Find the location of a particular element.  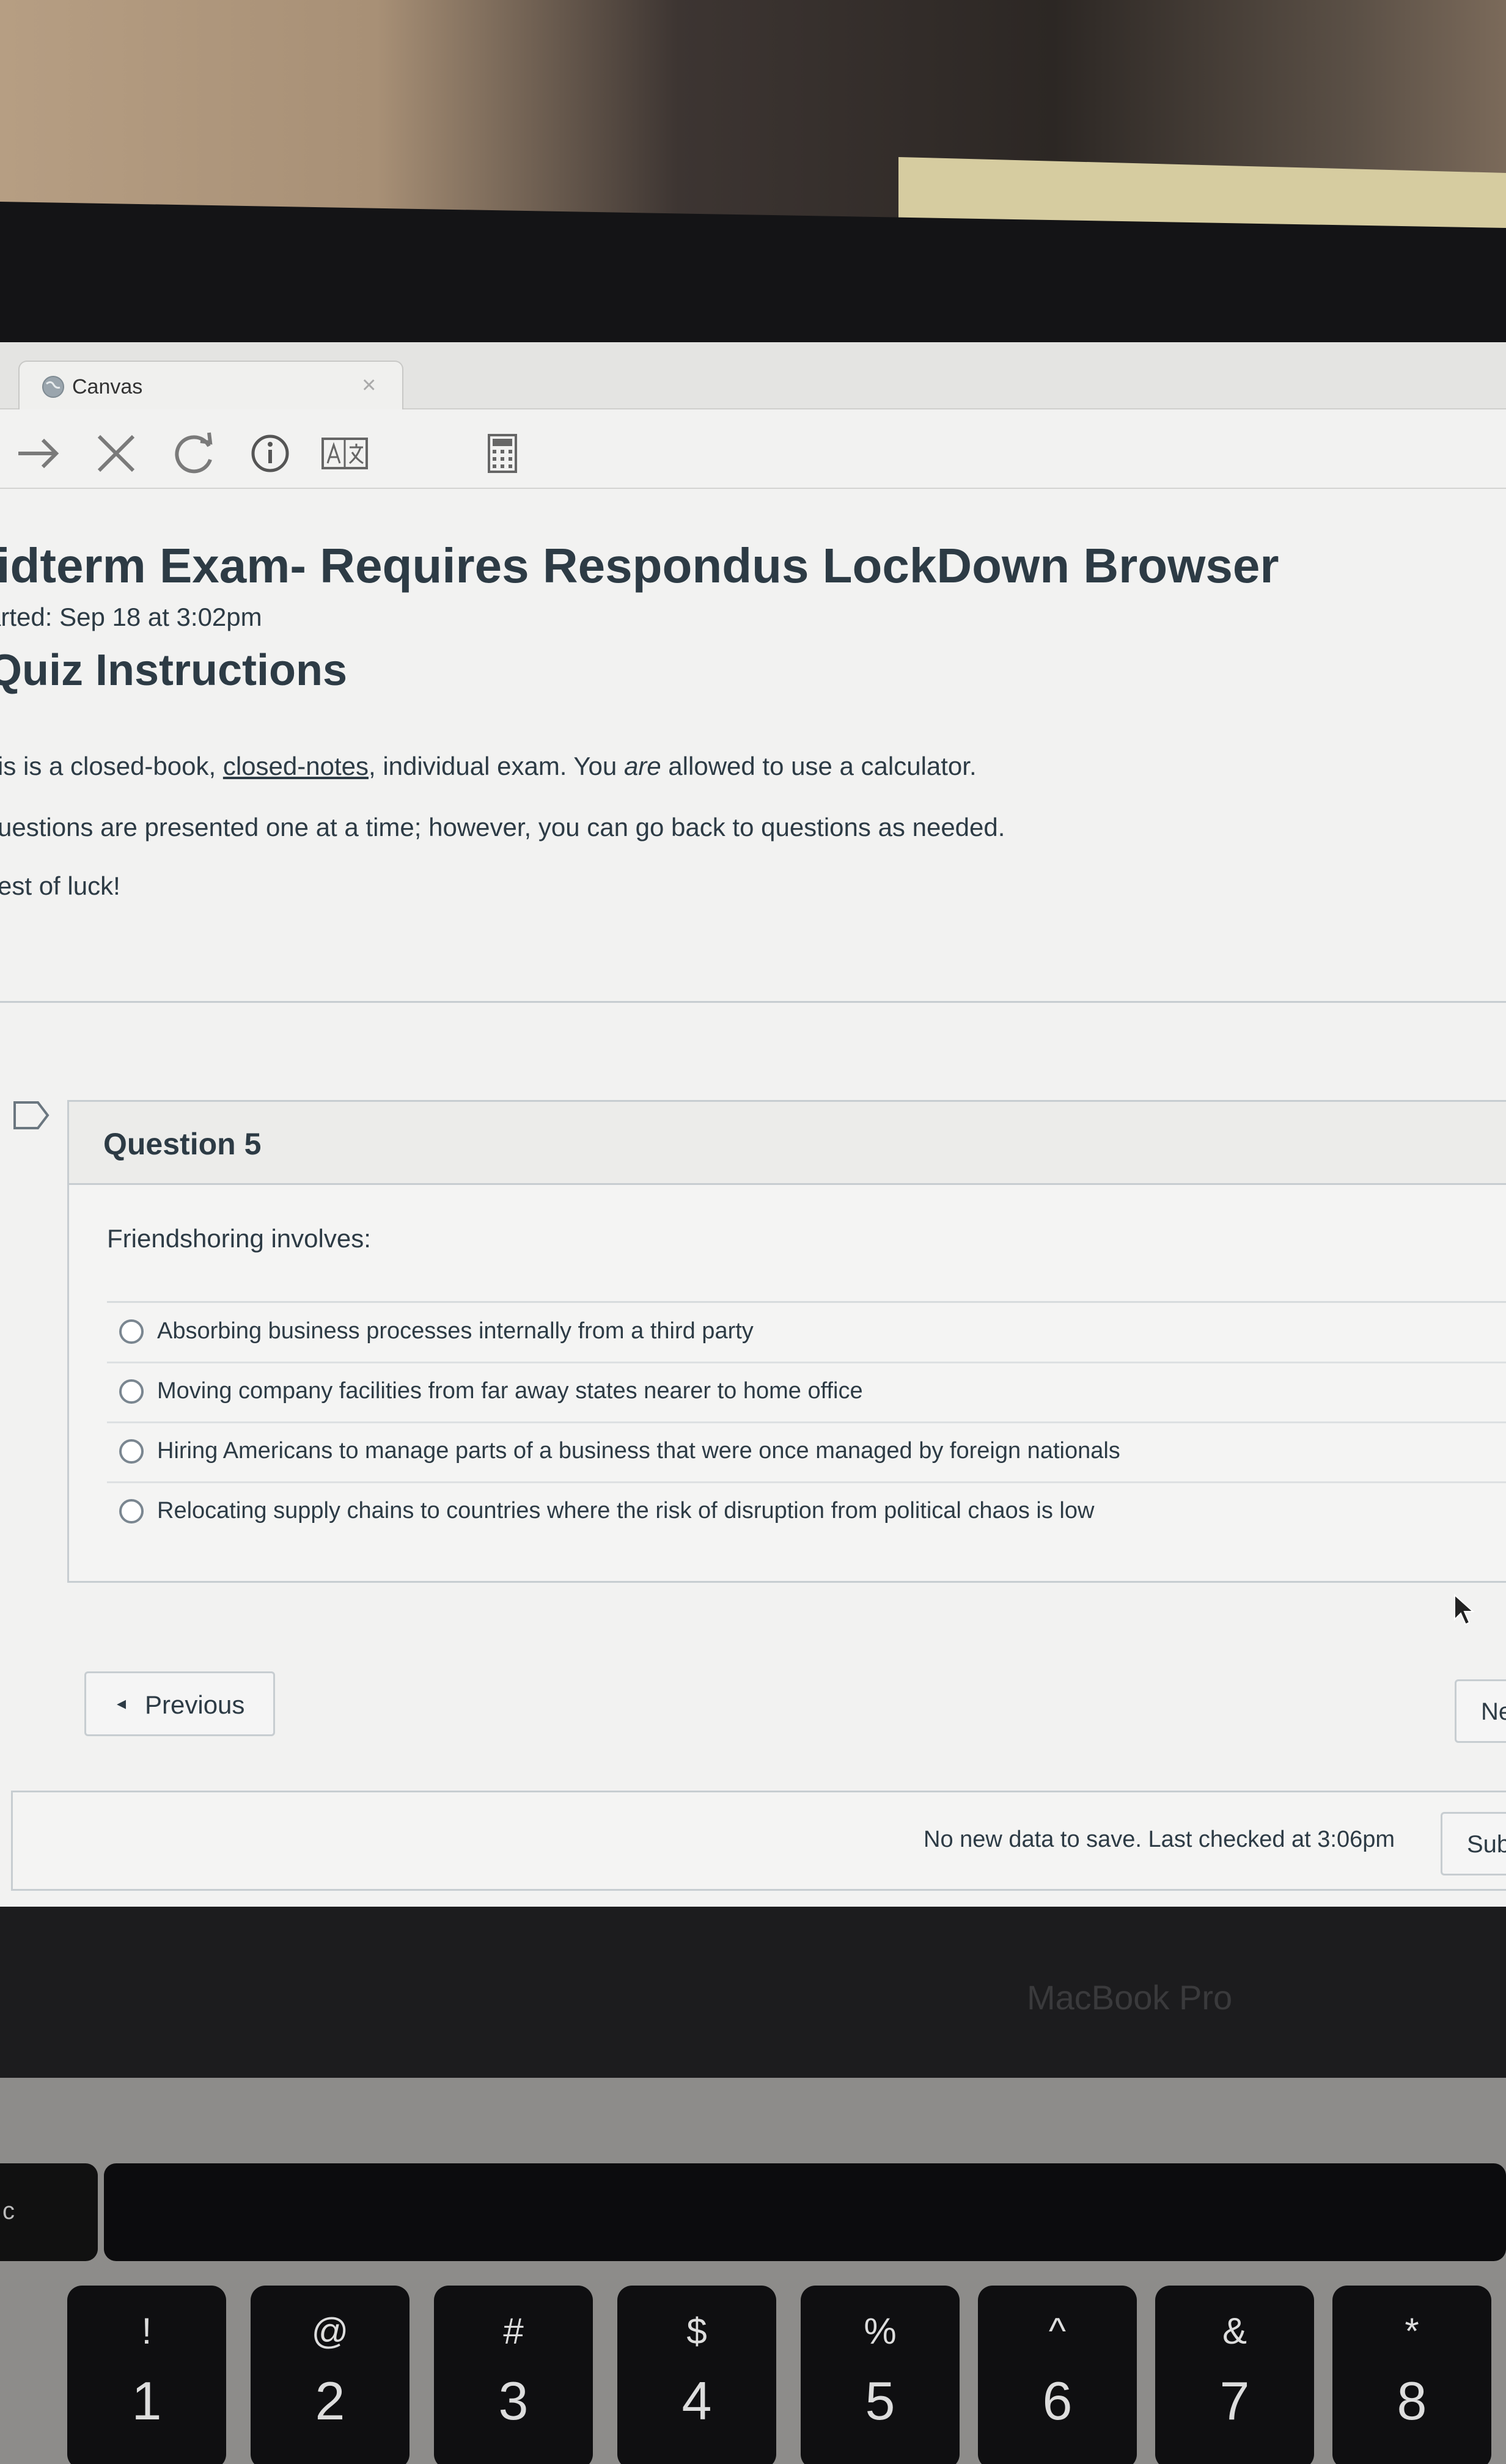

key-symbol: $ is located at coordinates (696, 2332).